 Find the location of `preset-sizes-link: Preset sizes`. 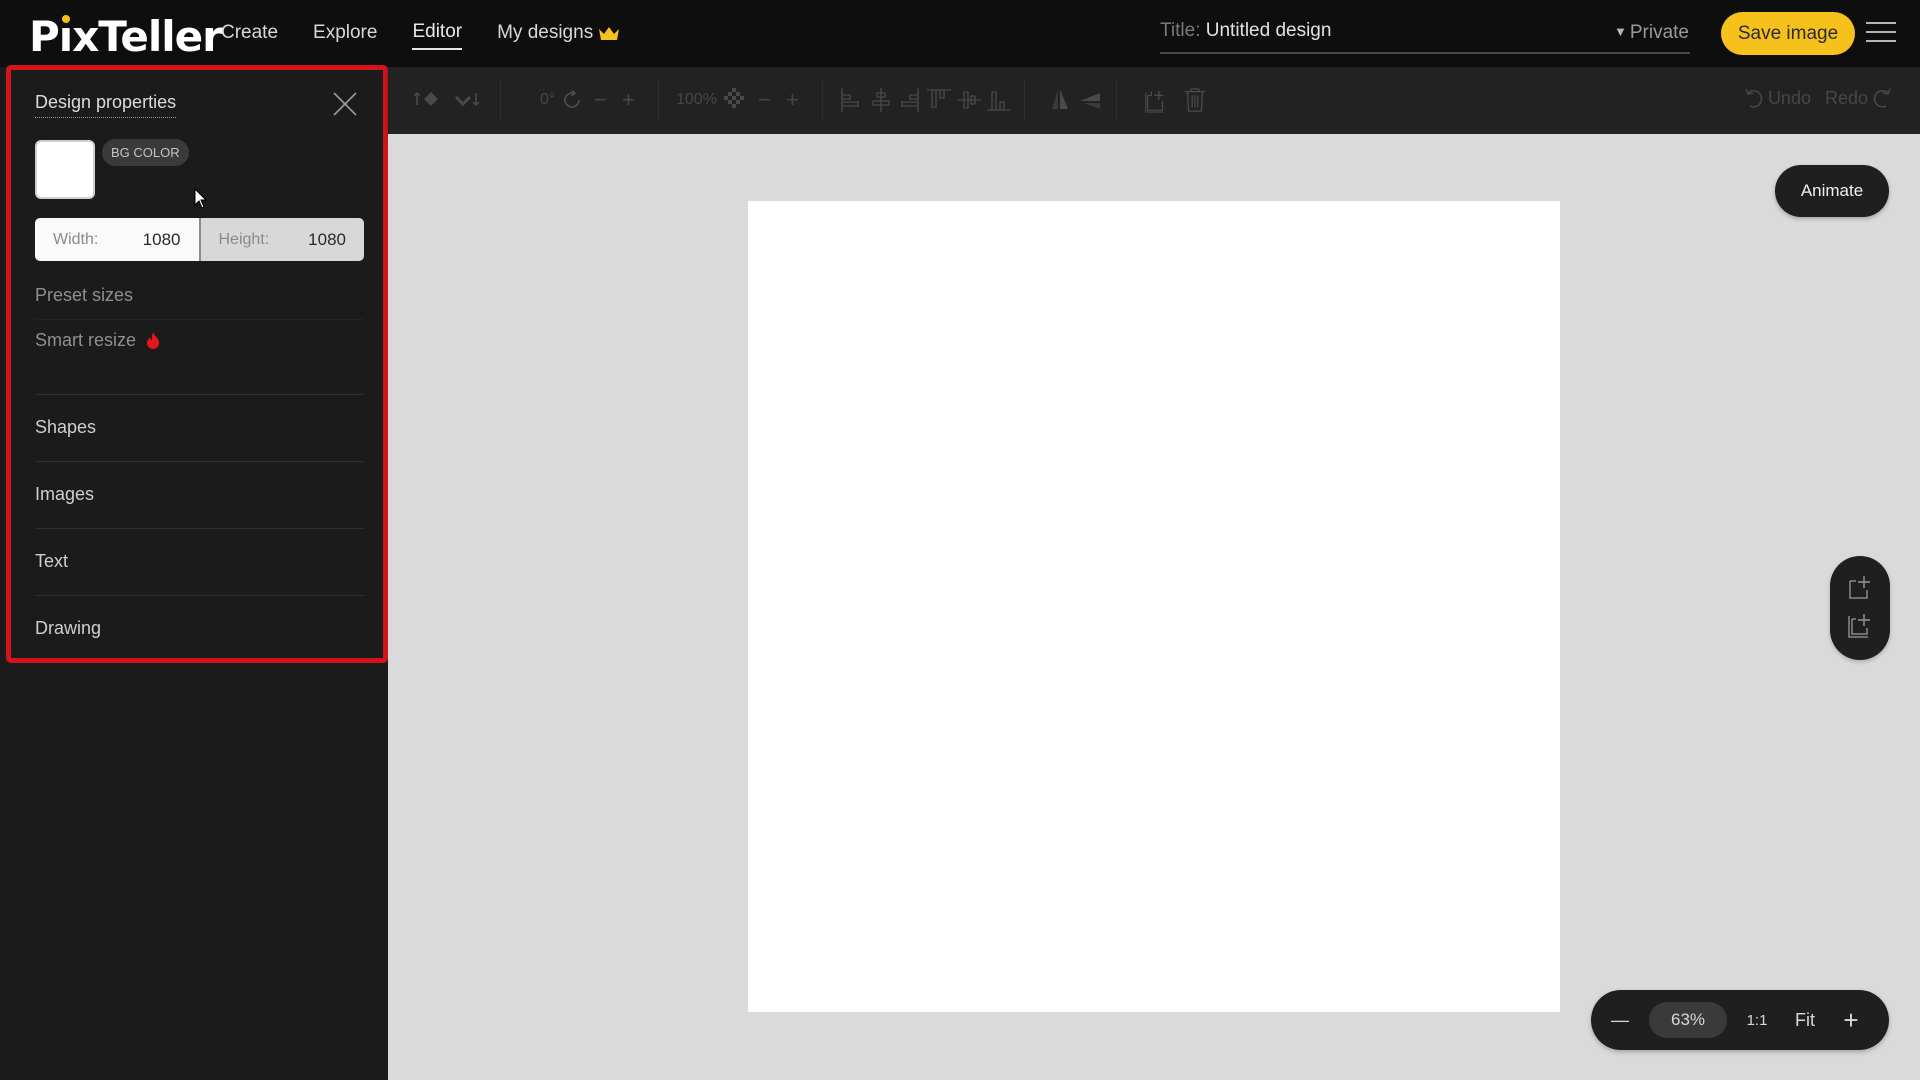

preset-sizes-link: Preset sizes is located at coordinates (84, 295).